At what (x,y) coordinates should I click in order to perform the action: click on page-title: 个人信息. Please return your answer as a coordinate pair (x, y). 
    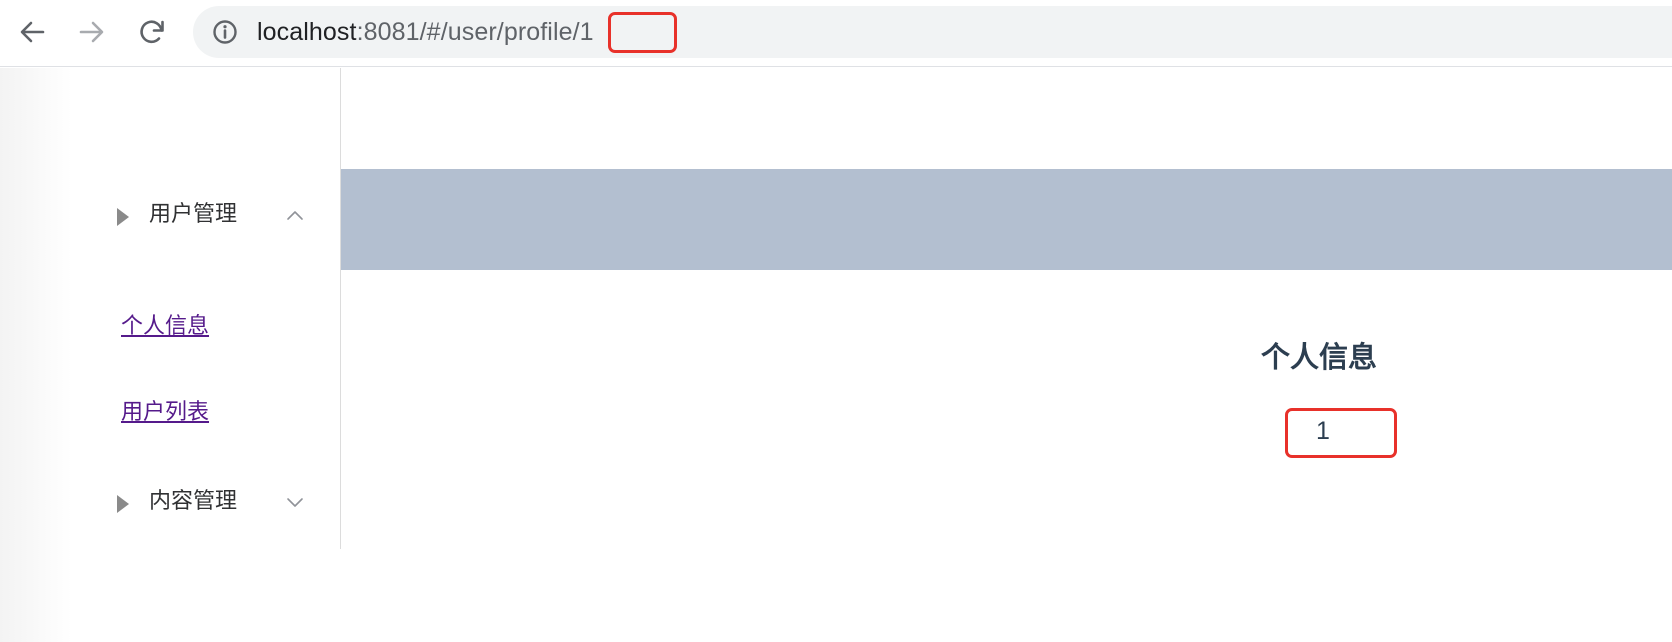
    Looking at the image, I should click on (1319, 357).